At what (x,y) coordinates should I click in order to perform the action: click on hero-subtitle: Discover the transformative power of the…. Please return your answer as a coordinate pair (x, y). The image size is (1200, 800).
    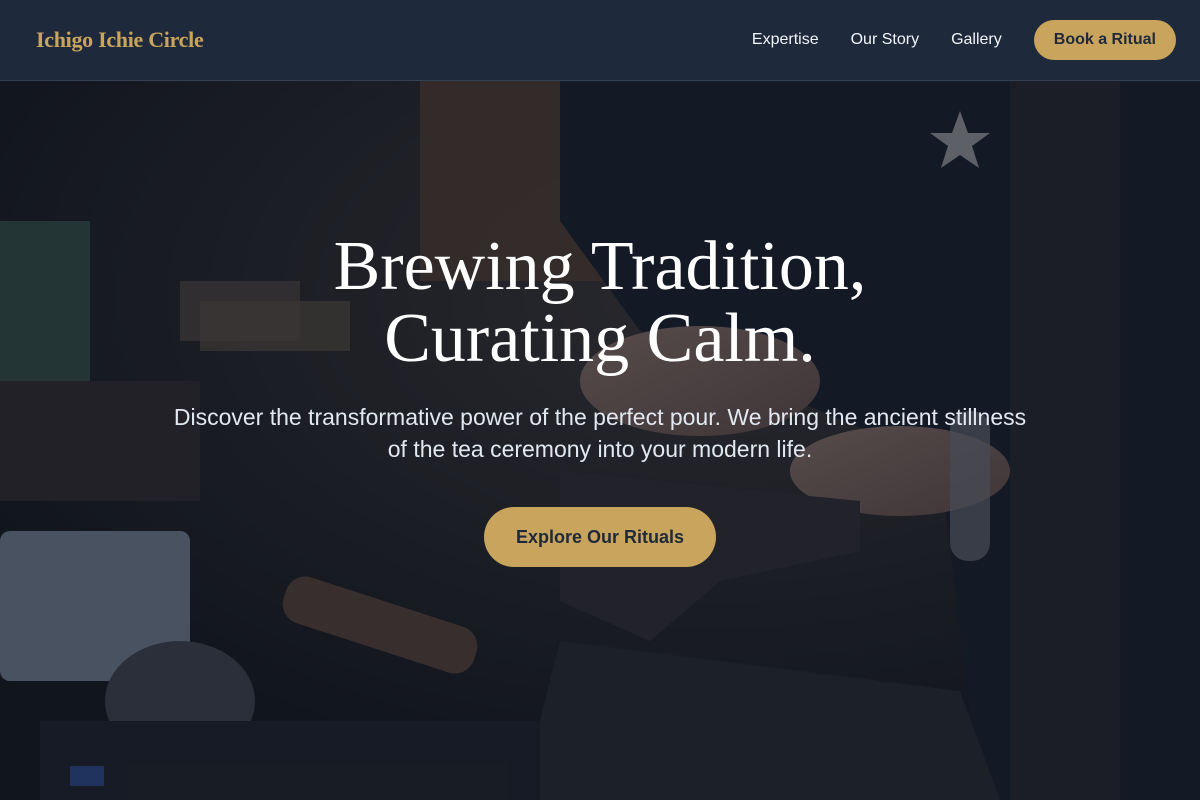
    Looking at the image, I should click on (600, 433).